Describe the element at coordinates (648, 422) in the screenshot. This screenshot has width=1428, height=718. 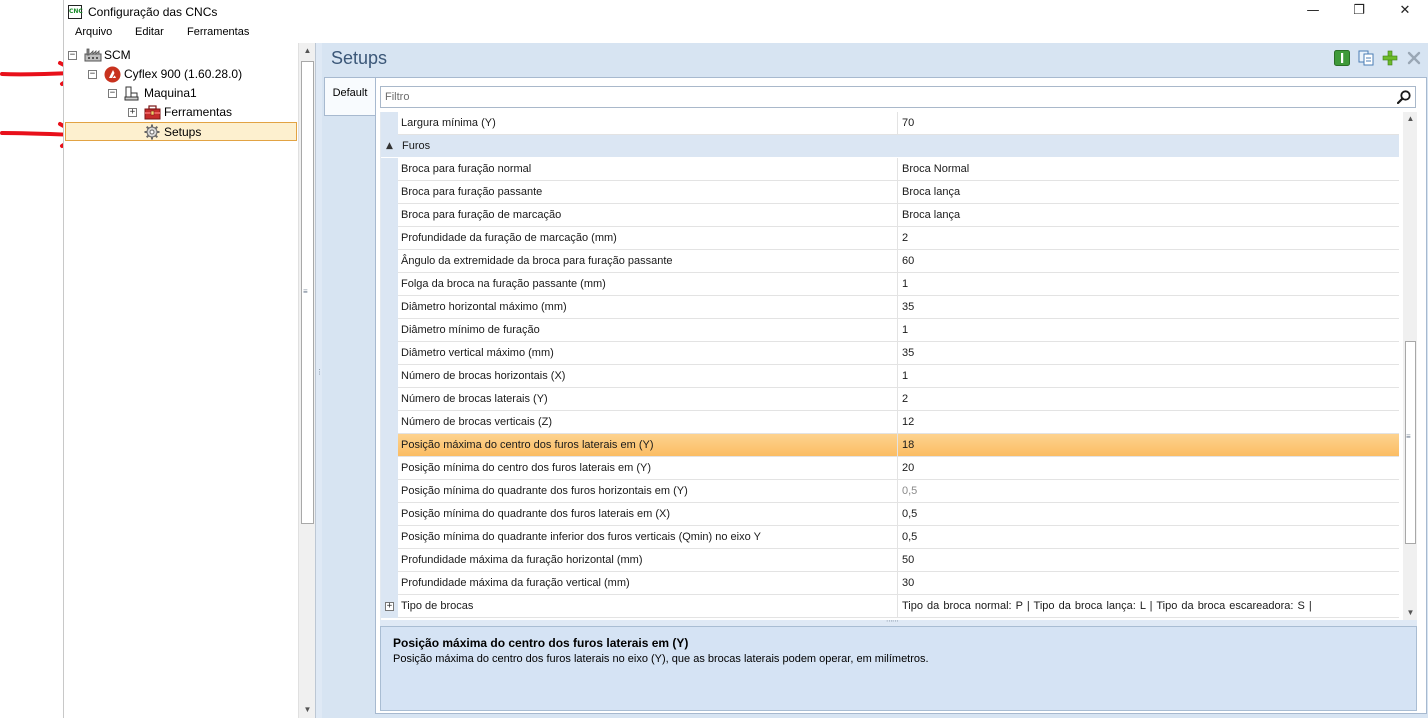
I see `property-name: Número de brocas verticais (Z)` at that location.